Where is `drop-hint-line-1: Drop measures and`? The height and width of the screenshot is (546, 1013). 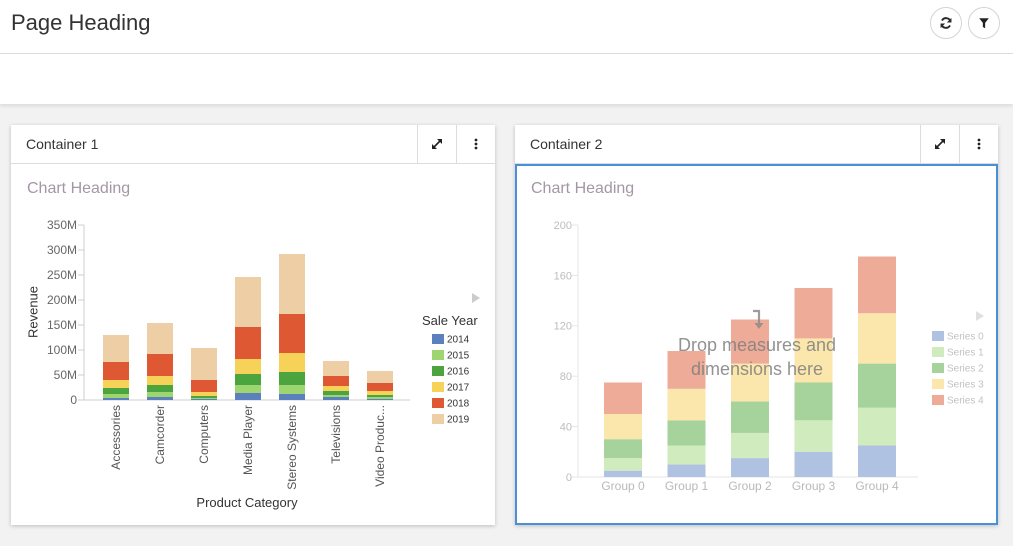 drop-hint-line-1: Drop measures and is located at coordinates (757, 345).